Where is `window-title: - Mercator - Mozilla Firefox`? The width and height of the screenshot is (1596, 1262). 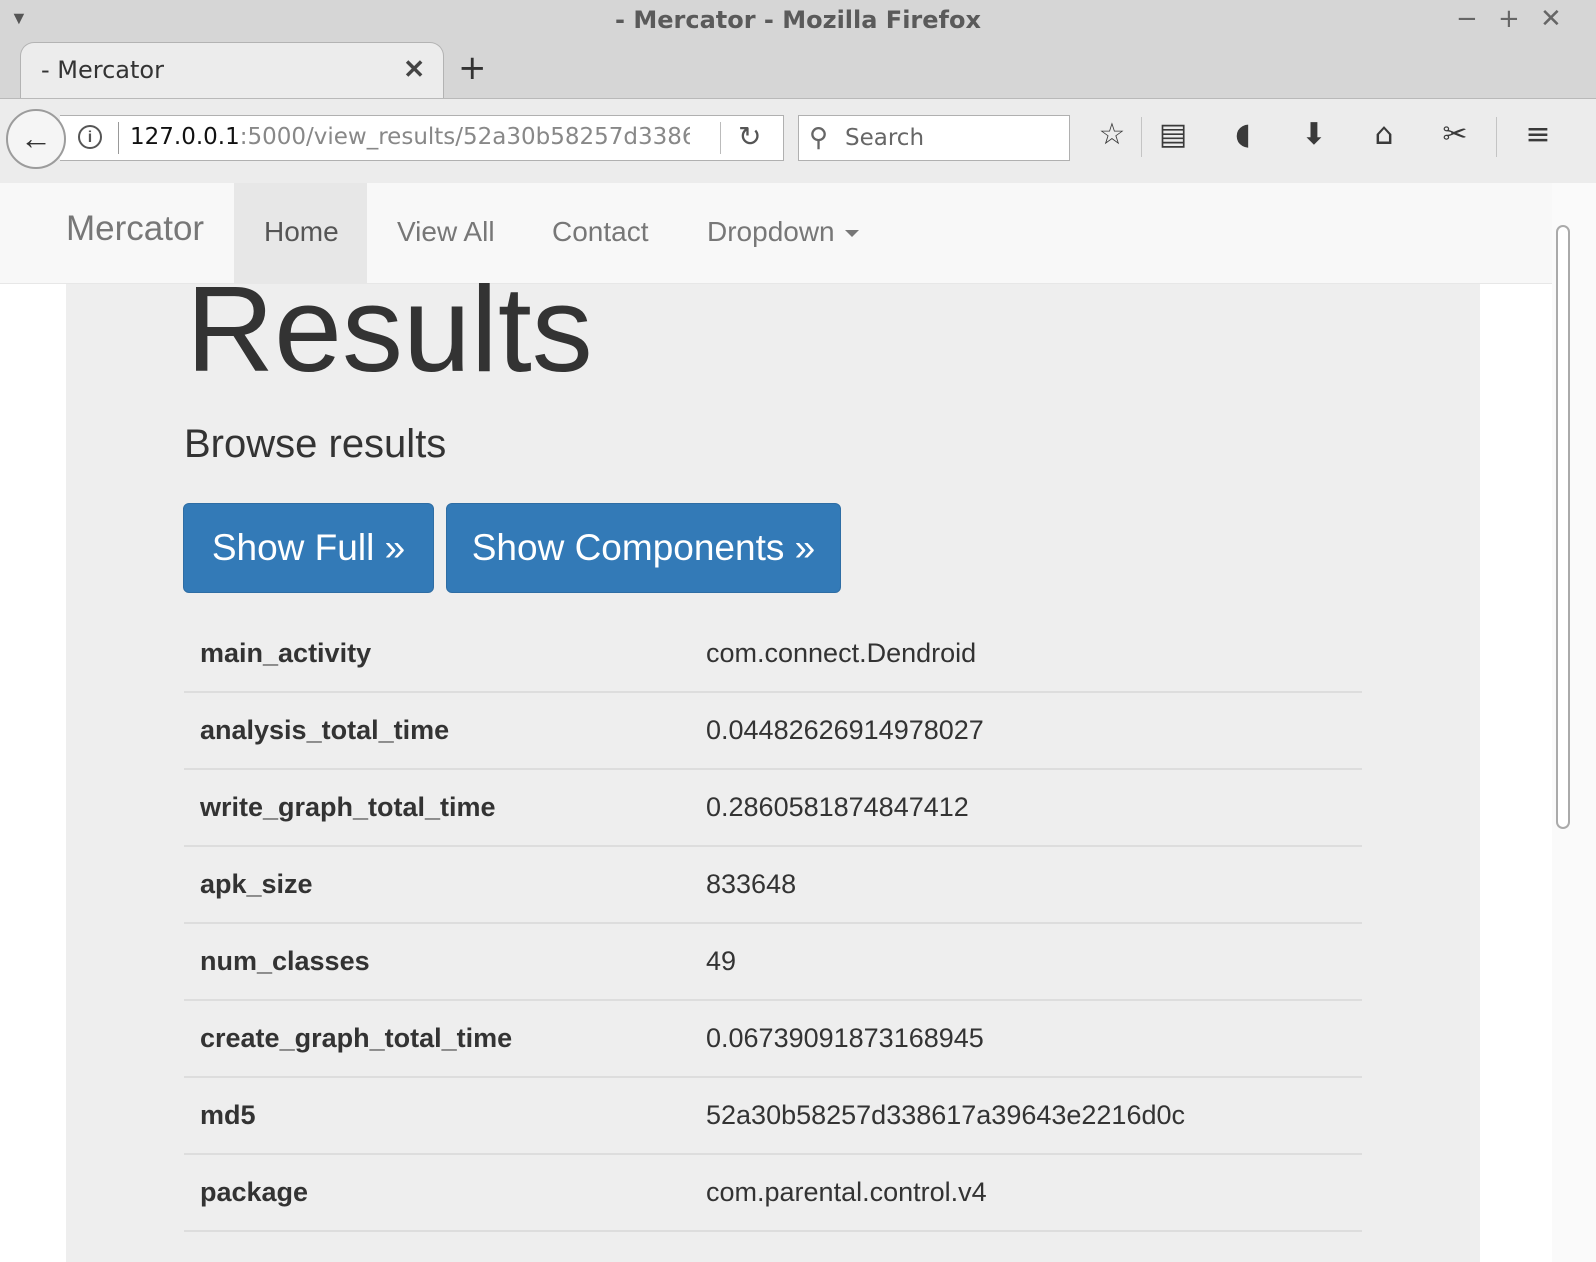
window-title: - Mercator - Mozilla Firefox is located at coordinates (798, 20).